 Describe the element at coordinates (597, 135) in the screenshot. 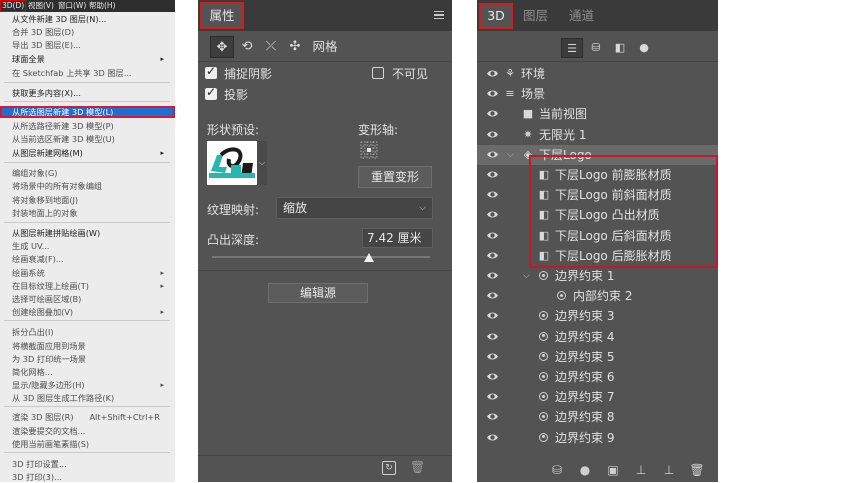

I see `tree-row: ✷ 无限光 1` at that location.